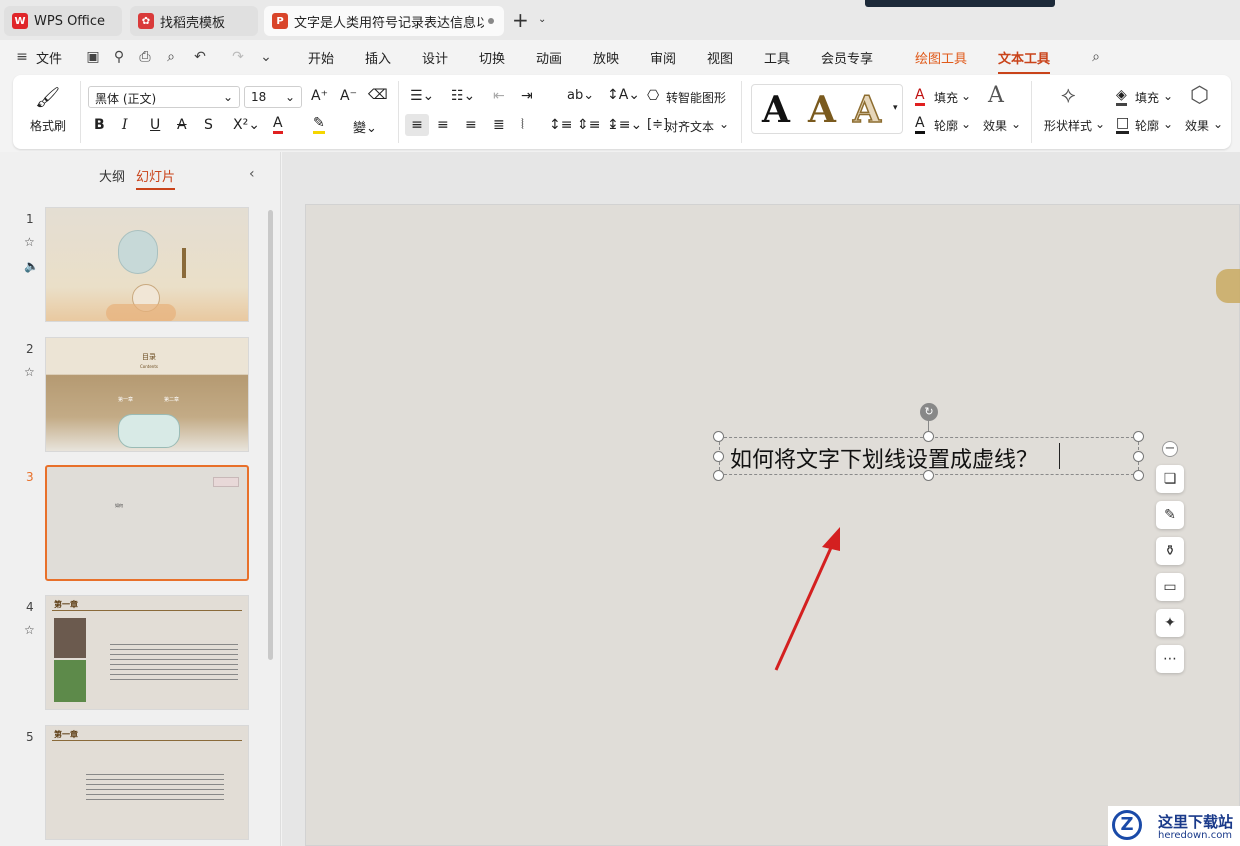 The image size is (1240, 846). Describe the element at coordinates (378, 95) in the screenshot. I see `clear-format-icon: ⌫` at that location.